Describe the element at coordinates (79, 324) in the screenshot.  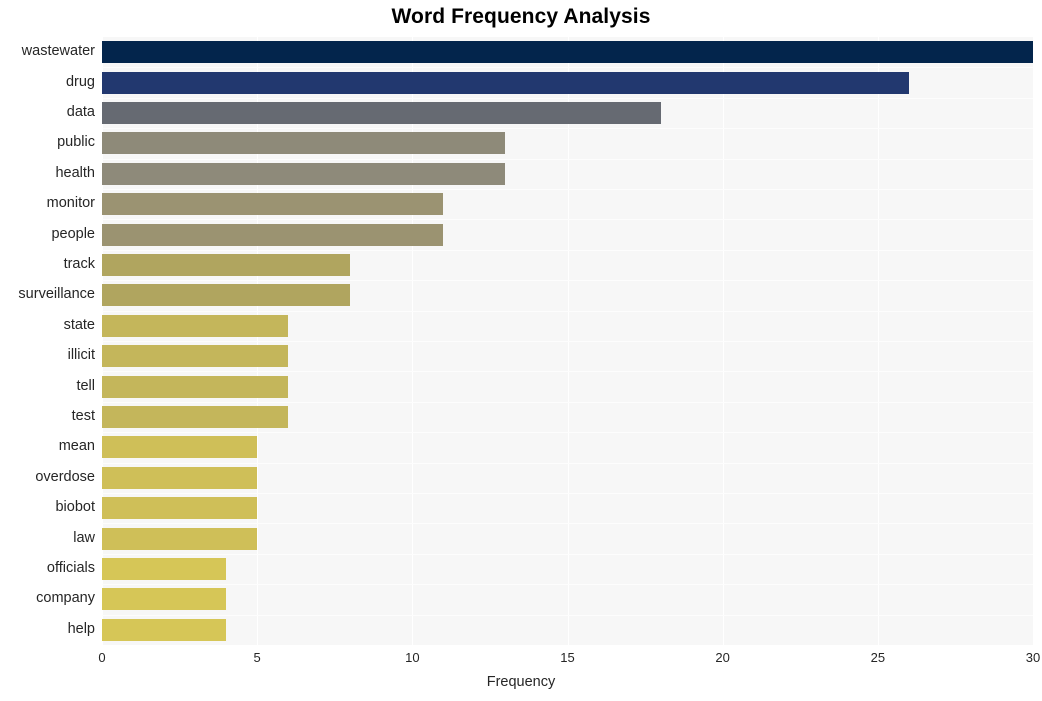
I see `y-axis-tick-label: state` at that location.